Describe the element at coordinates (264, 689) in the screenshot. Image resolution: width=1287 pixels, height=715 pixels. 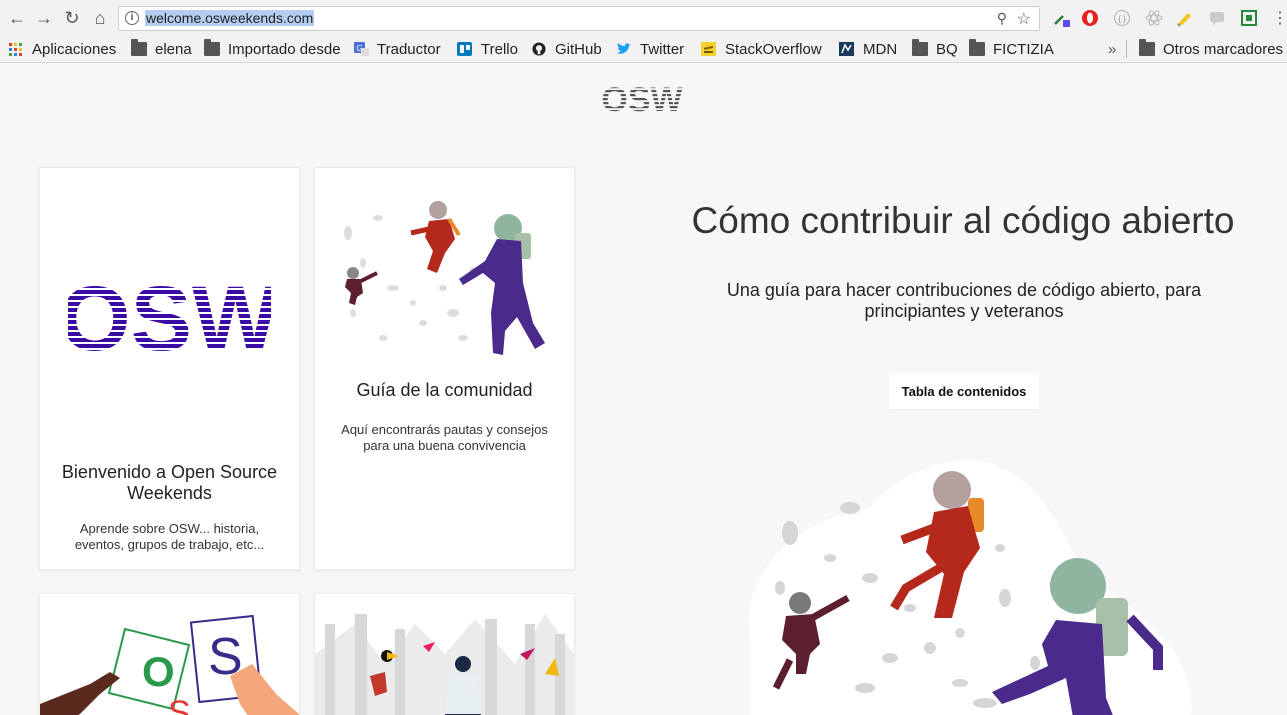
I see `hand-right` at that location.